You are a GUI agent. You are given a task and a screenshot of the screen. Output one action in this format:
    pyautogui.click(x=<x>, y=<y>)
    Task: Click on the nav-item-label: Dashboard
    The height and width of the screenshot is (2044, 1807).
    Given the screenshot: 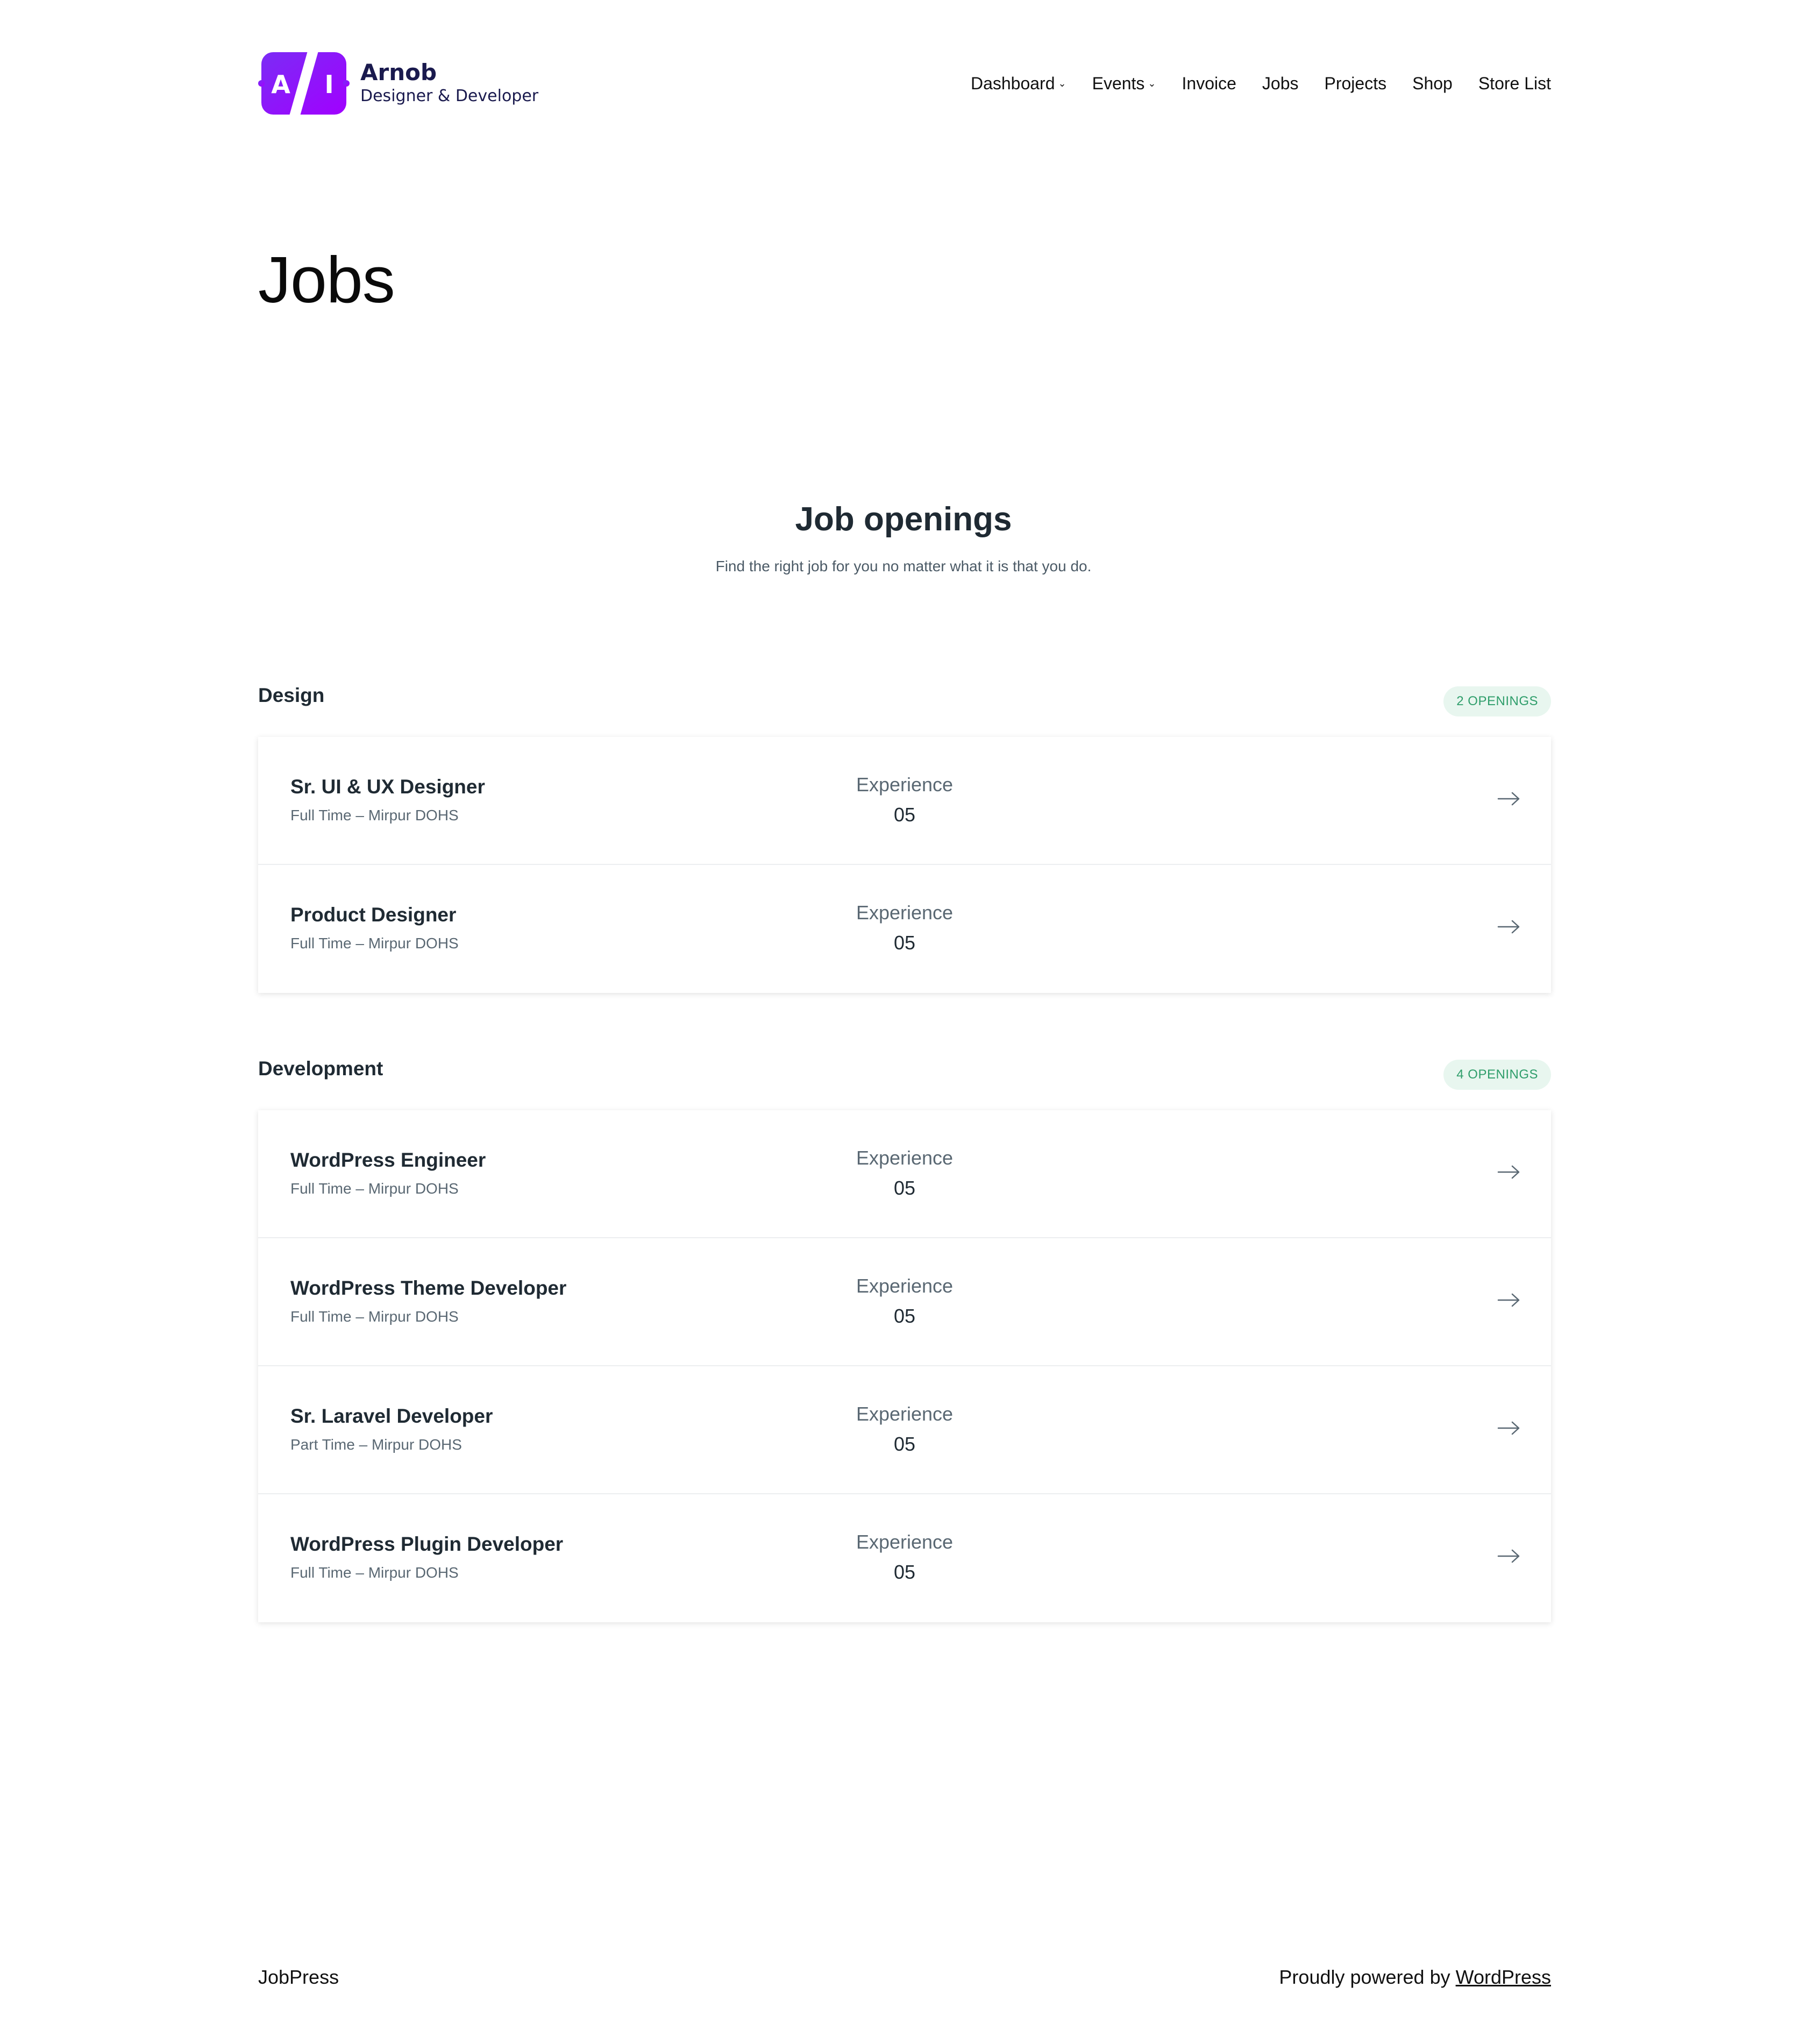 What is the action you would take?
    pyautogui.click(x=1012, y=83)
    